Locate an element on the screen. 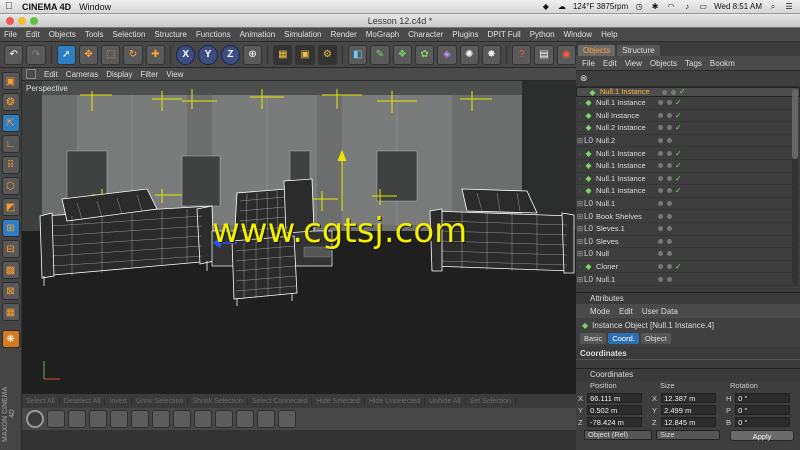  object-row: ⊞ L0 Sleves is located at coordinates (688, 242).